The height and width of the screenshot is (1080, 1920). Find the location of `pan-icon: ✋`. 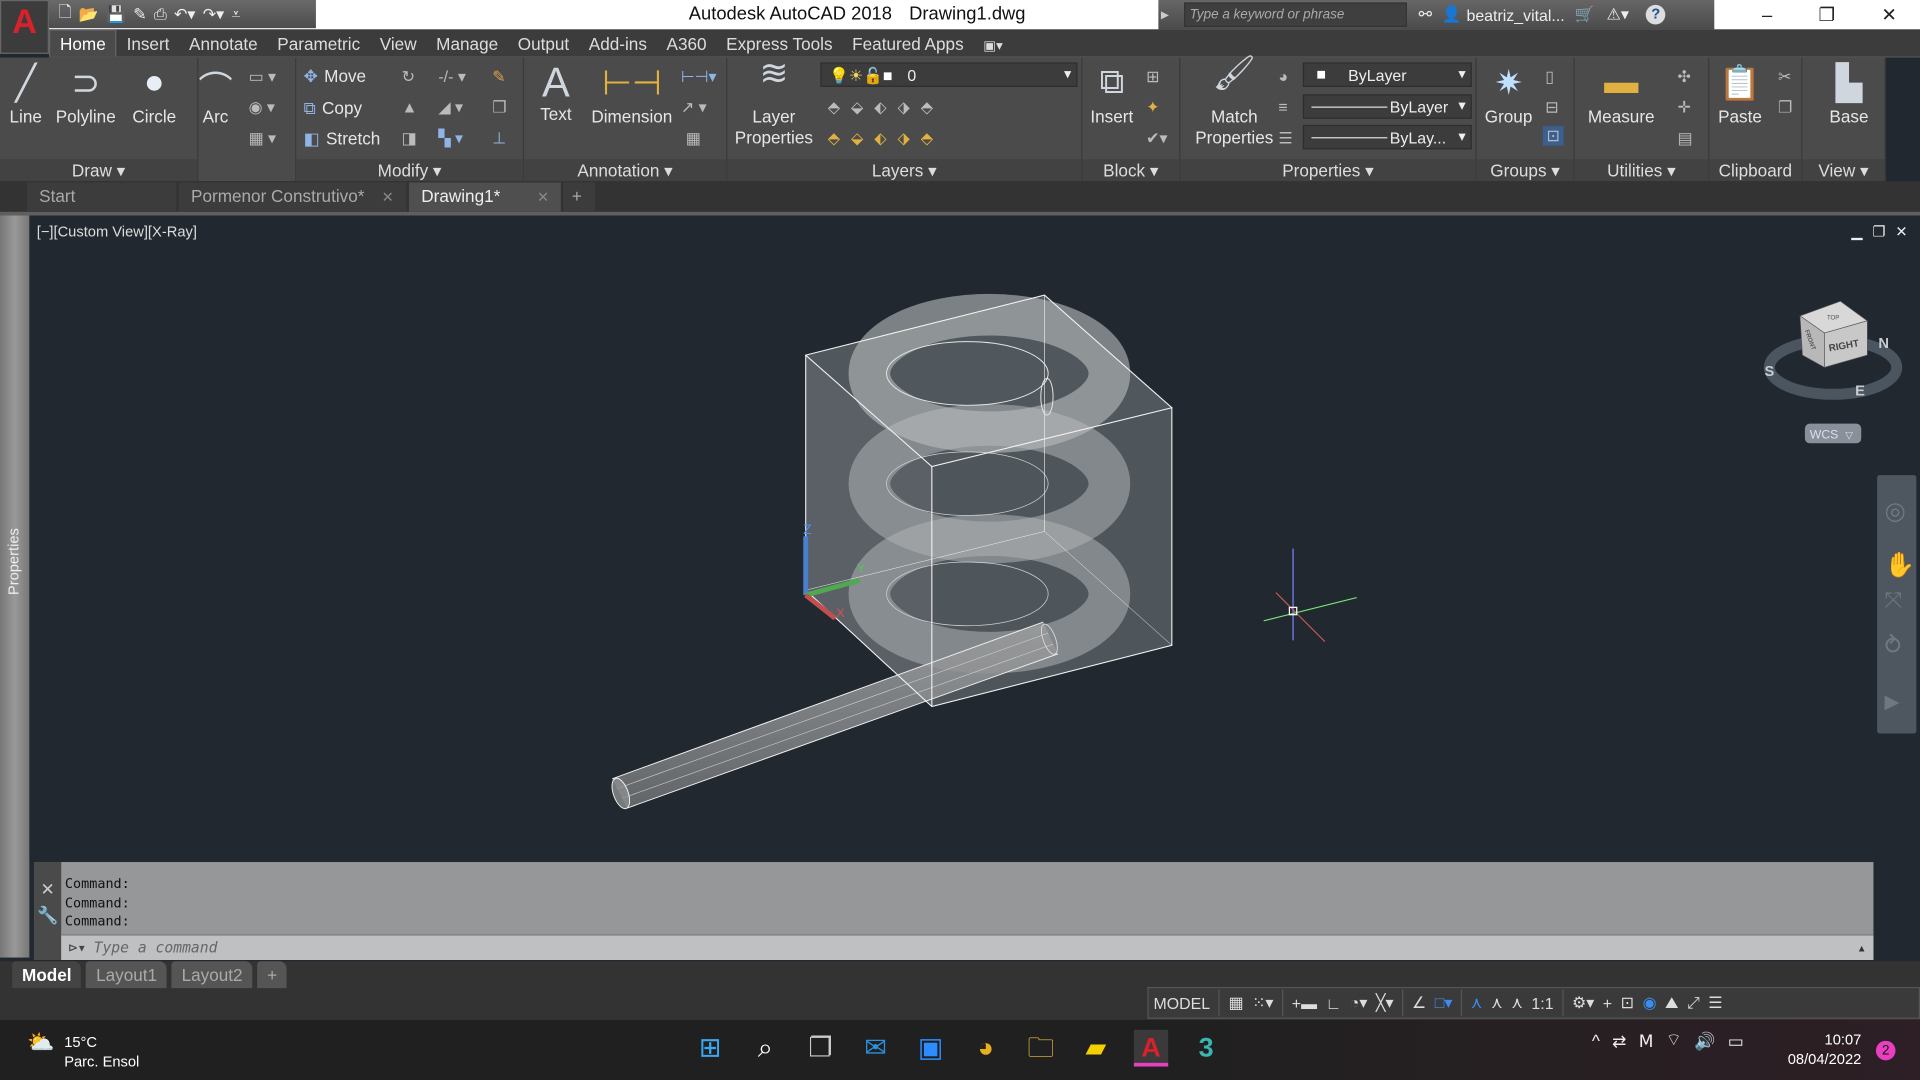

pan-icon: ✋ is located at coordinates (1899, 564).